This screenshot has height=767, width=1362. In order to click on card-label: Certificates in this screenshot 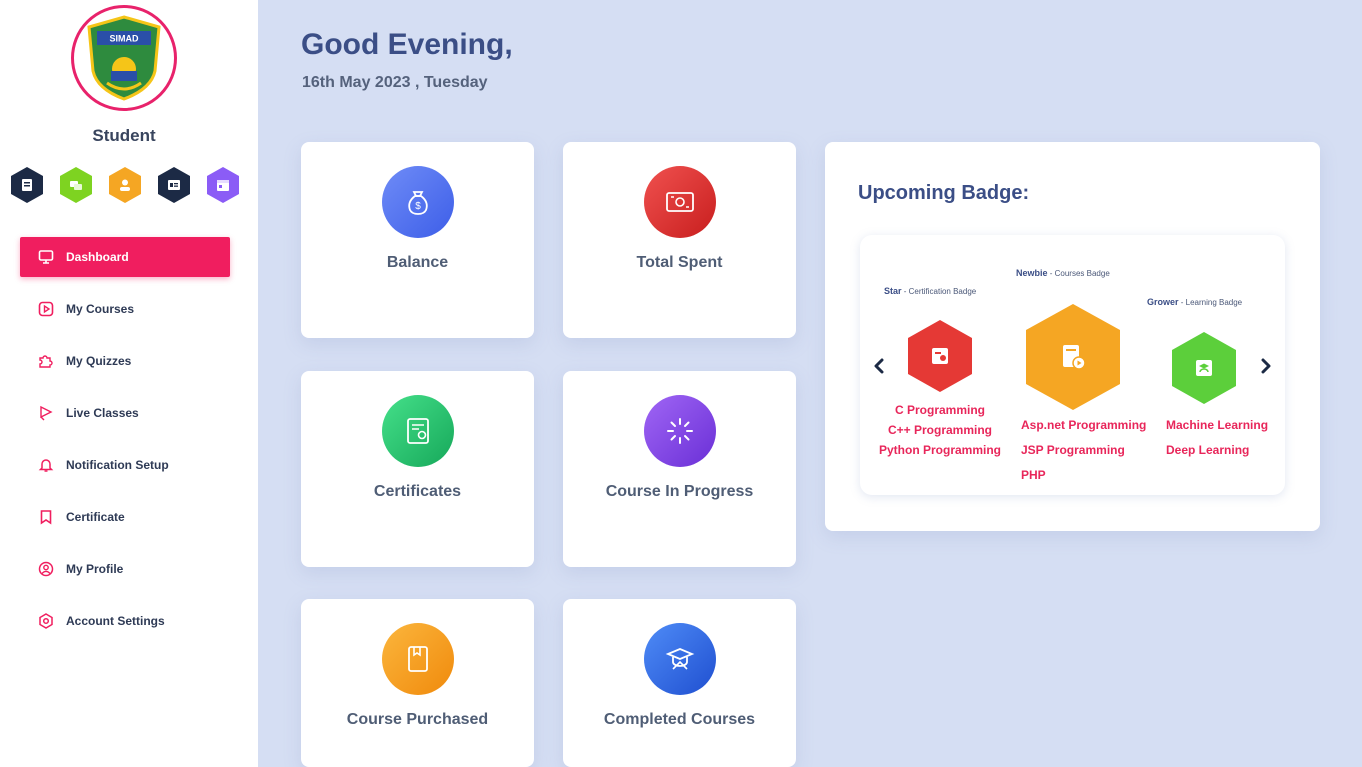, I will do `click(417, 491)`.